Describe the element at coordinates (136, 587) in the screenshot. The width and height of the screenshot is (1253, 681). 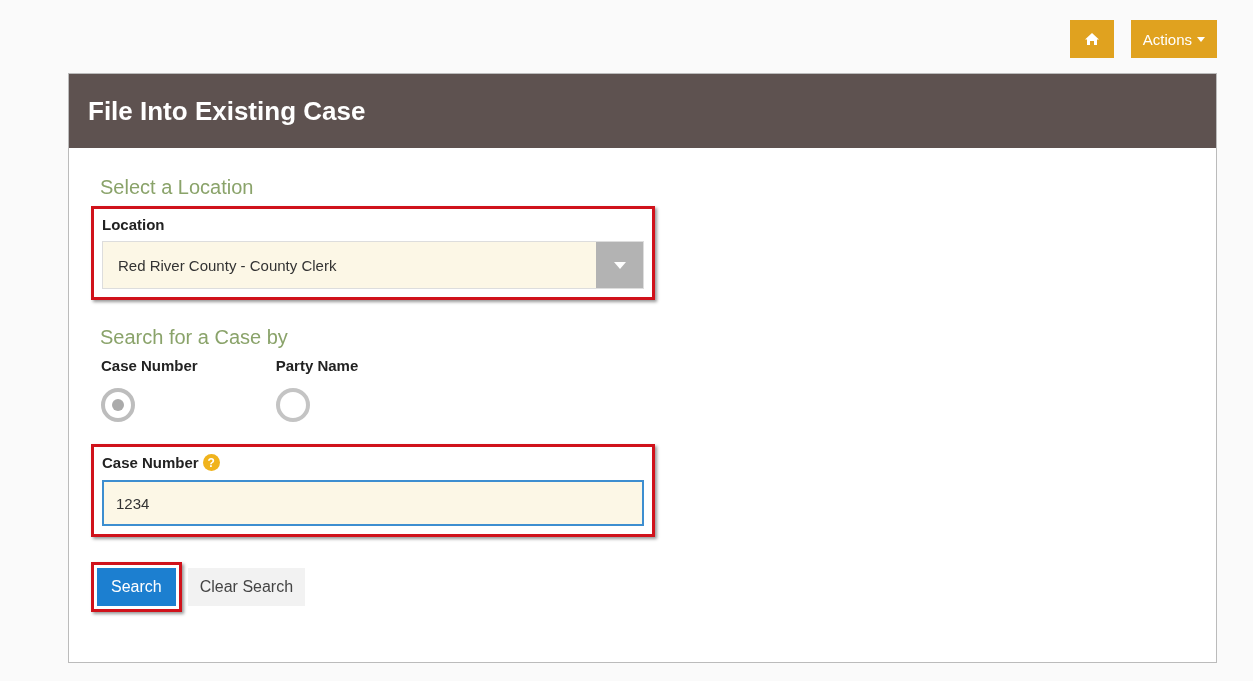
I see `search-button: Search` at that location.